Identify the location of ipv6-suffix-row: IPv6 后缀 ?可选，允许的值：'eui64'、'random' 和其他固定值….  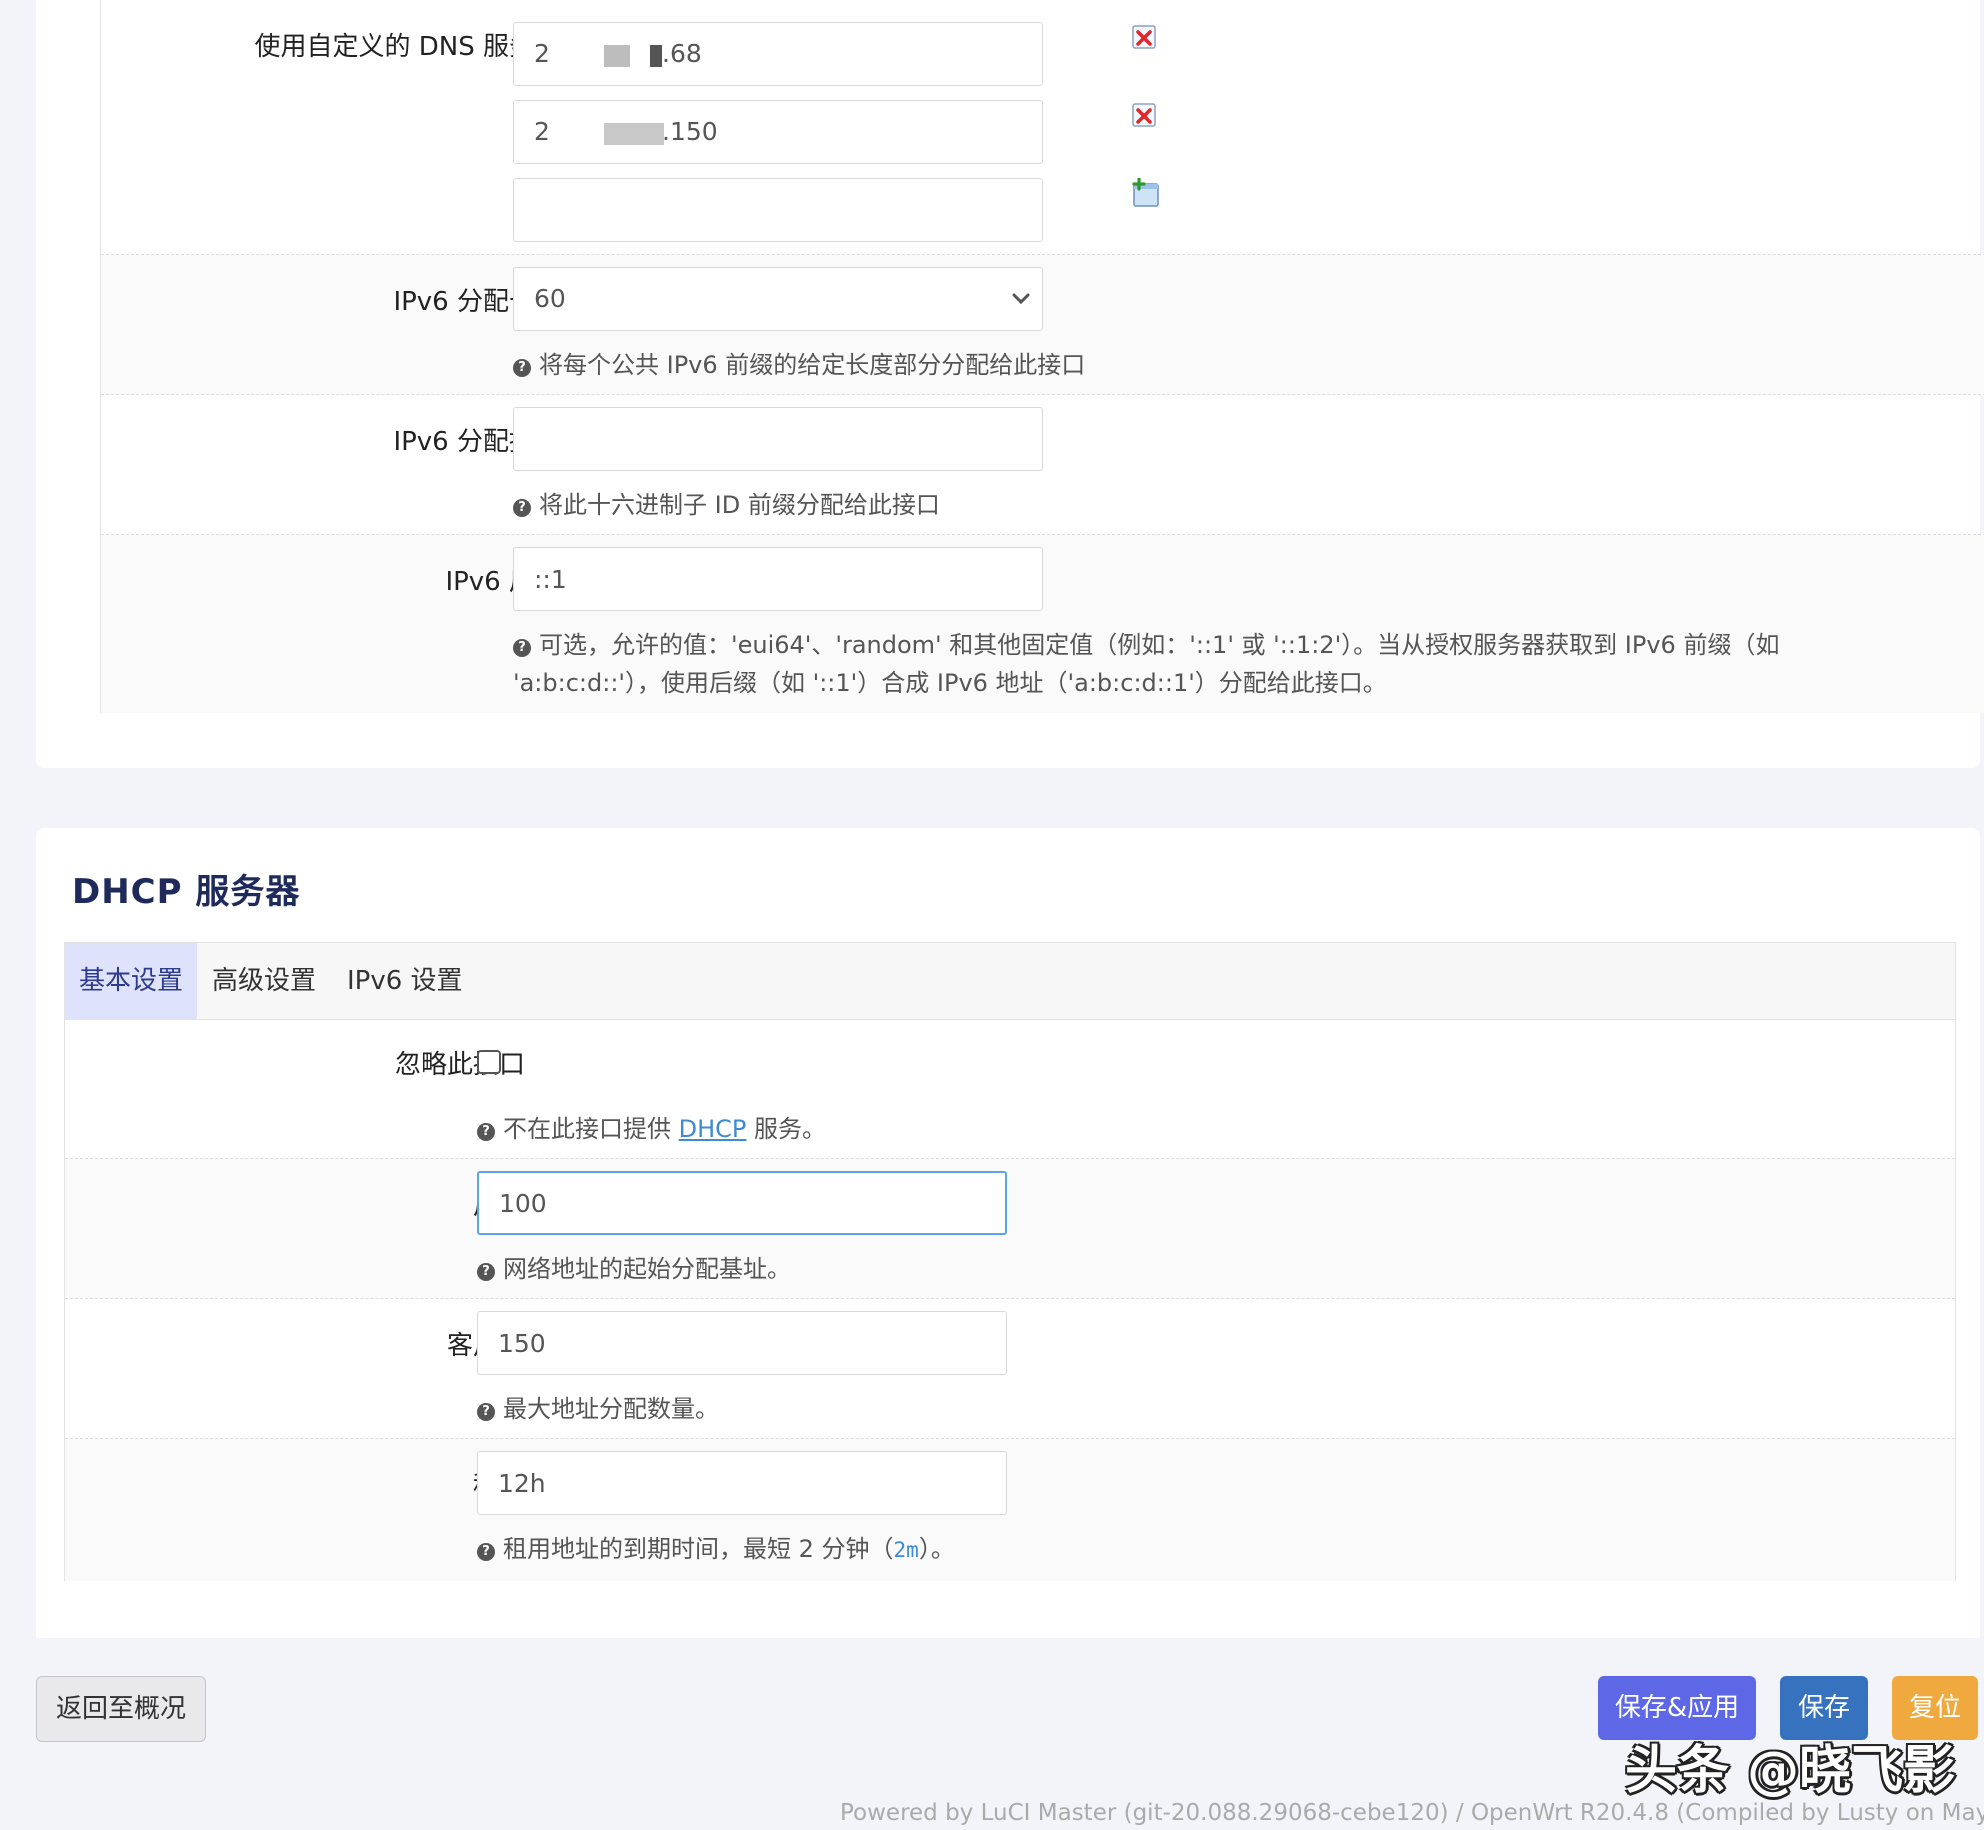
(1042, 623).